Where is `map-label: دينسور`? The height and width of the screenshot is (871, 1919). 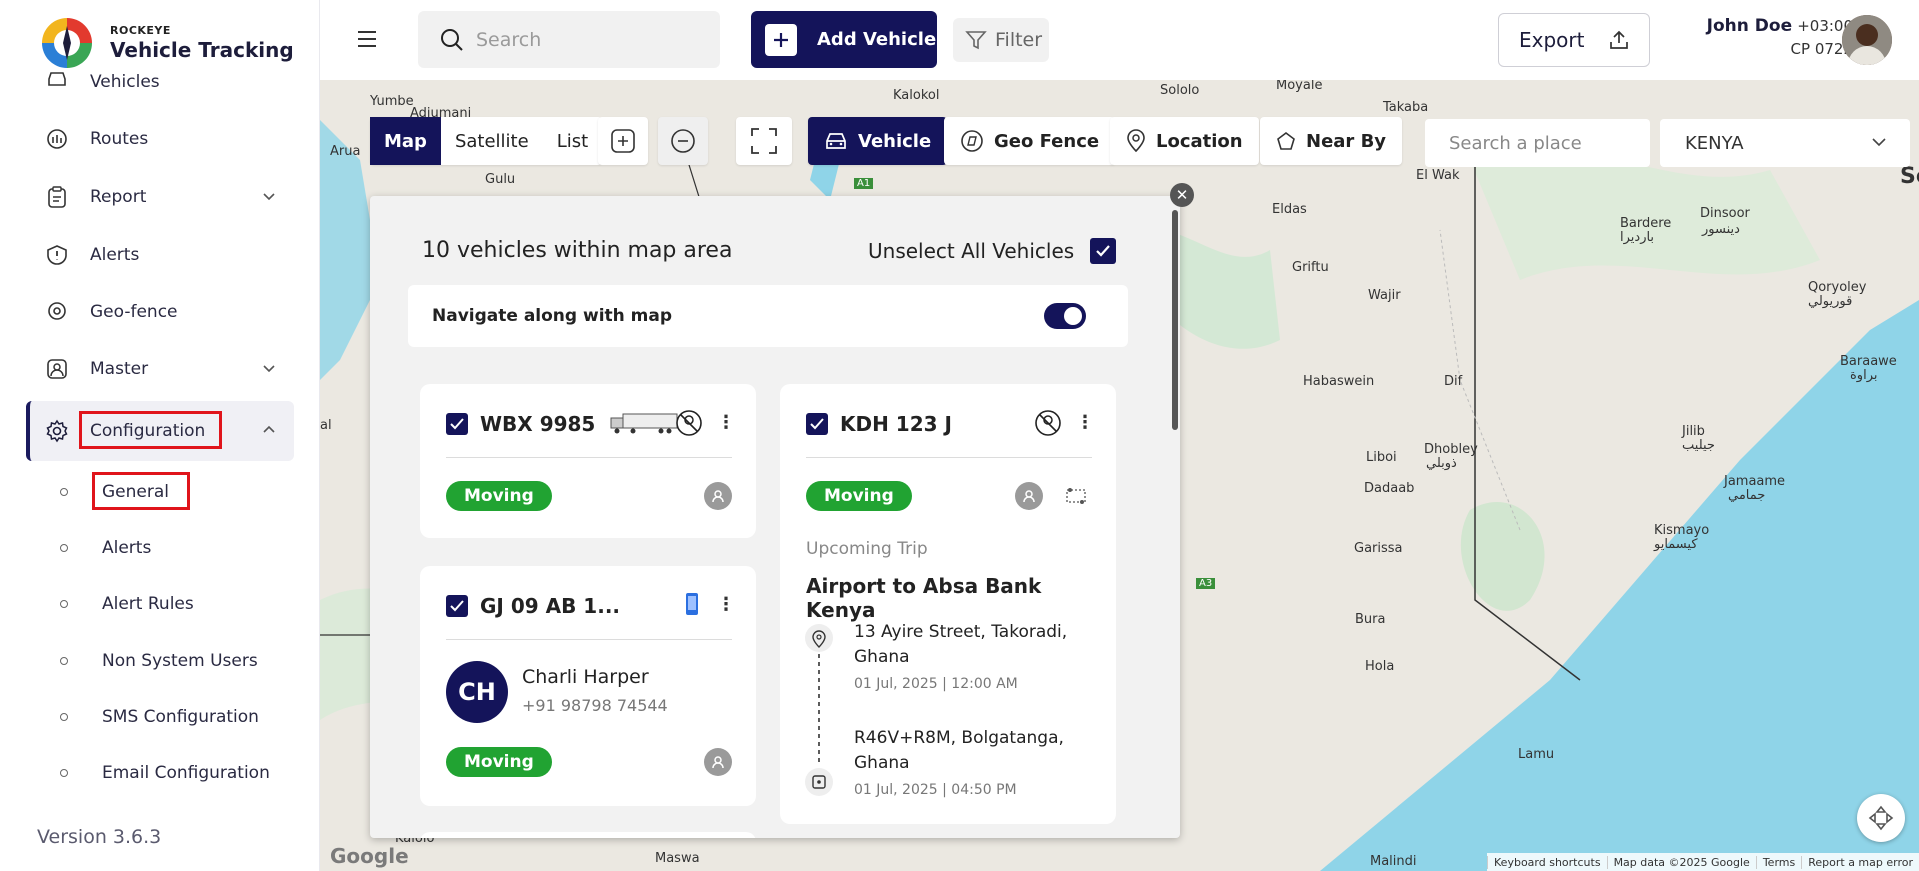
map-label: دينسور is located at coordinates (1721, 229).